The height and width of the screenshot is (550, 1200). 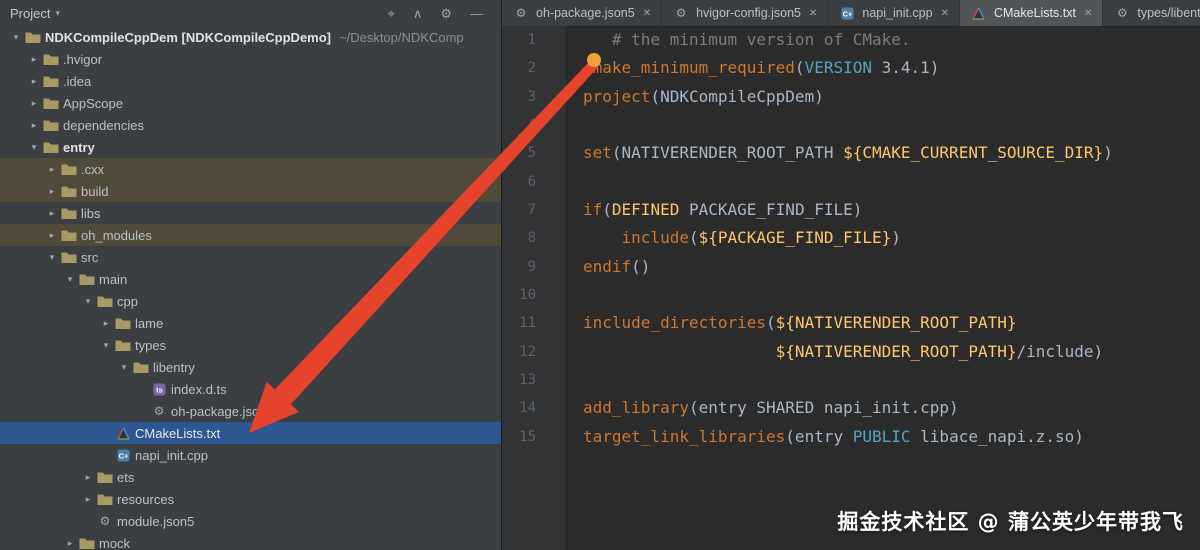 What do you see at coordinates (250, 499) in the screenshot?
I see `tree-item-resources: ▸ resources` at bounding box center [250, 499].